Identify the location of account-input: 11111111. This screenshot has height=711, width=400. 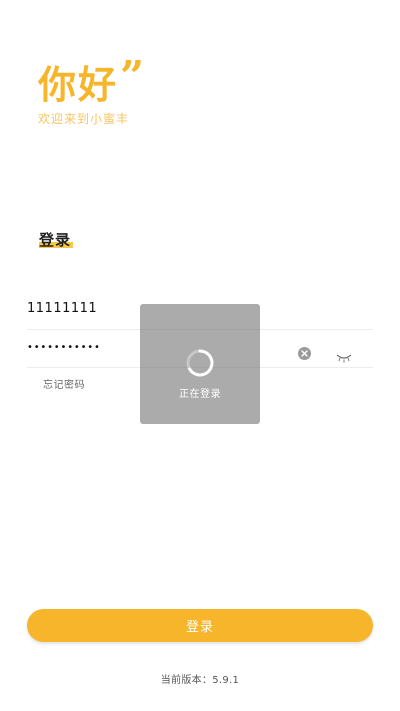
(62, 308).